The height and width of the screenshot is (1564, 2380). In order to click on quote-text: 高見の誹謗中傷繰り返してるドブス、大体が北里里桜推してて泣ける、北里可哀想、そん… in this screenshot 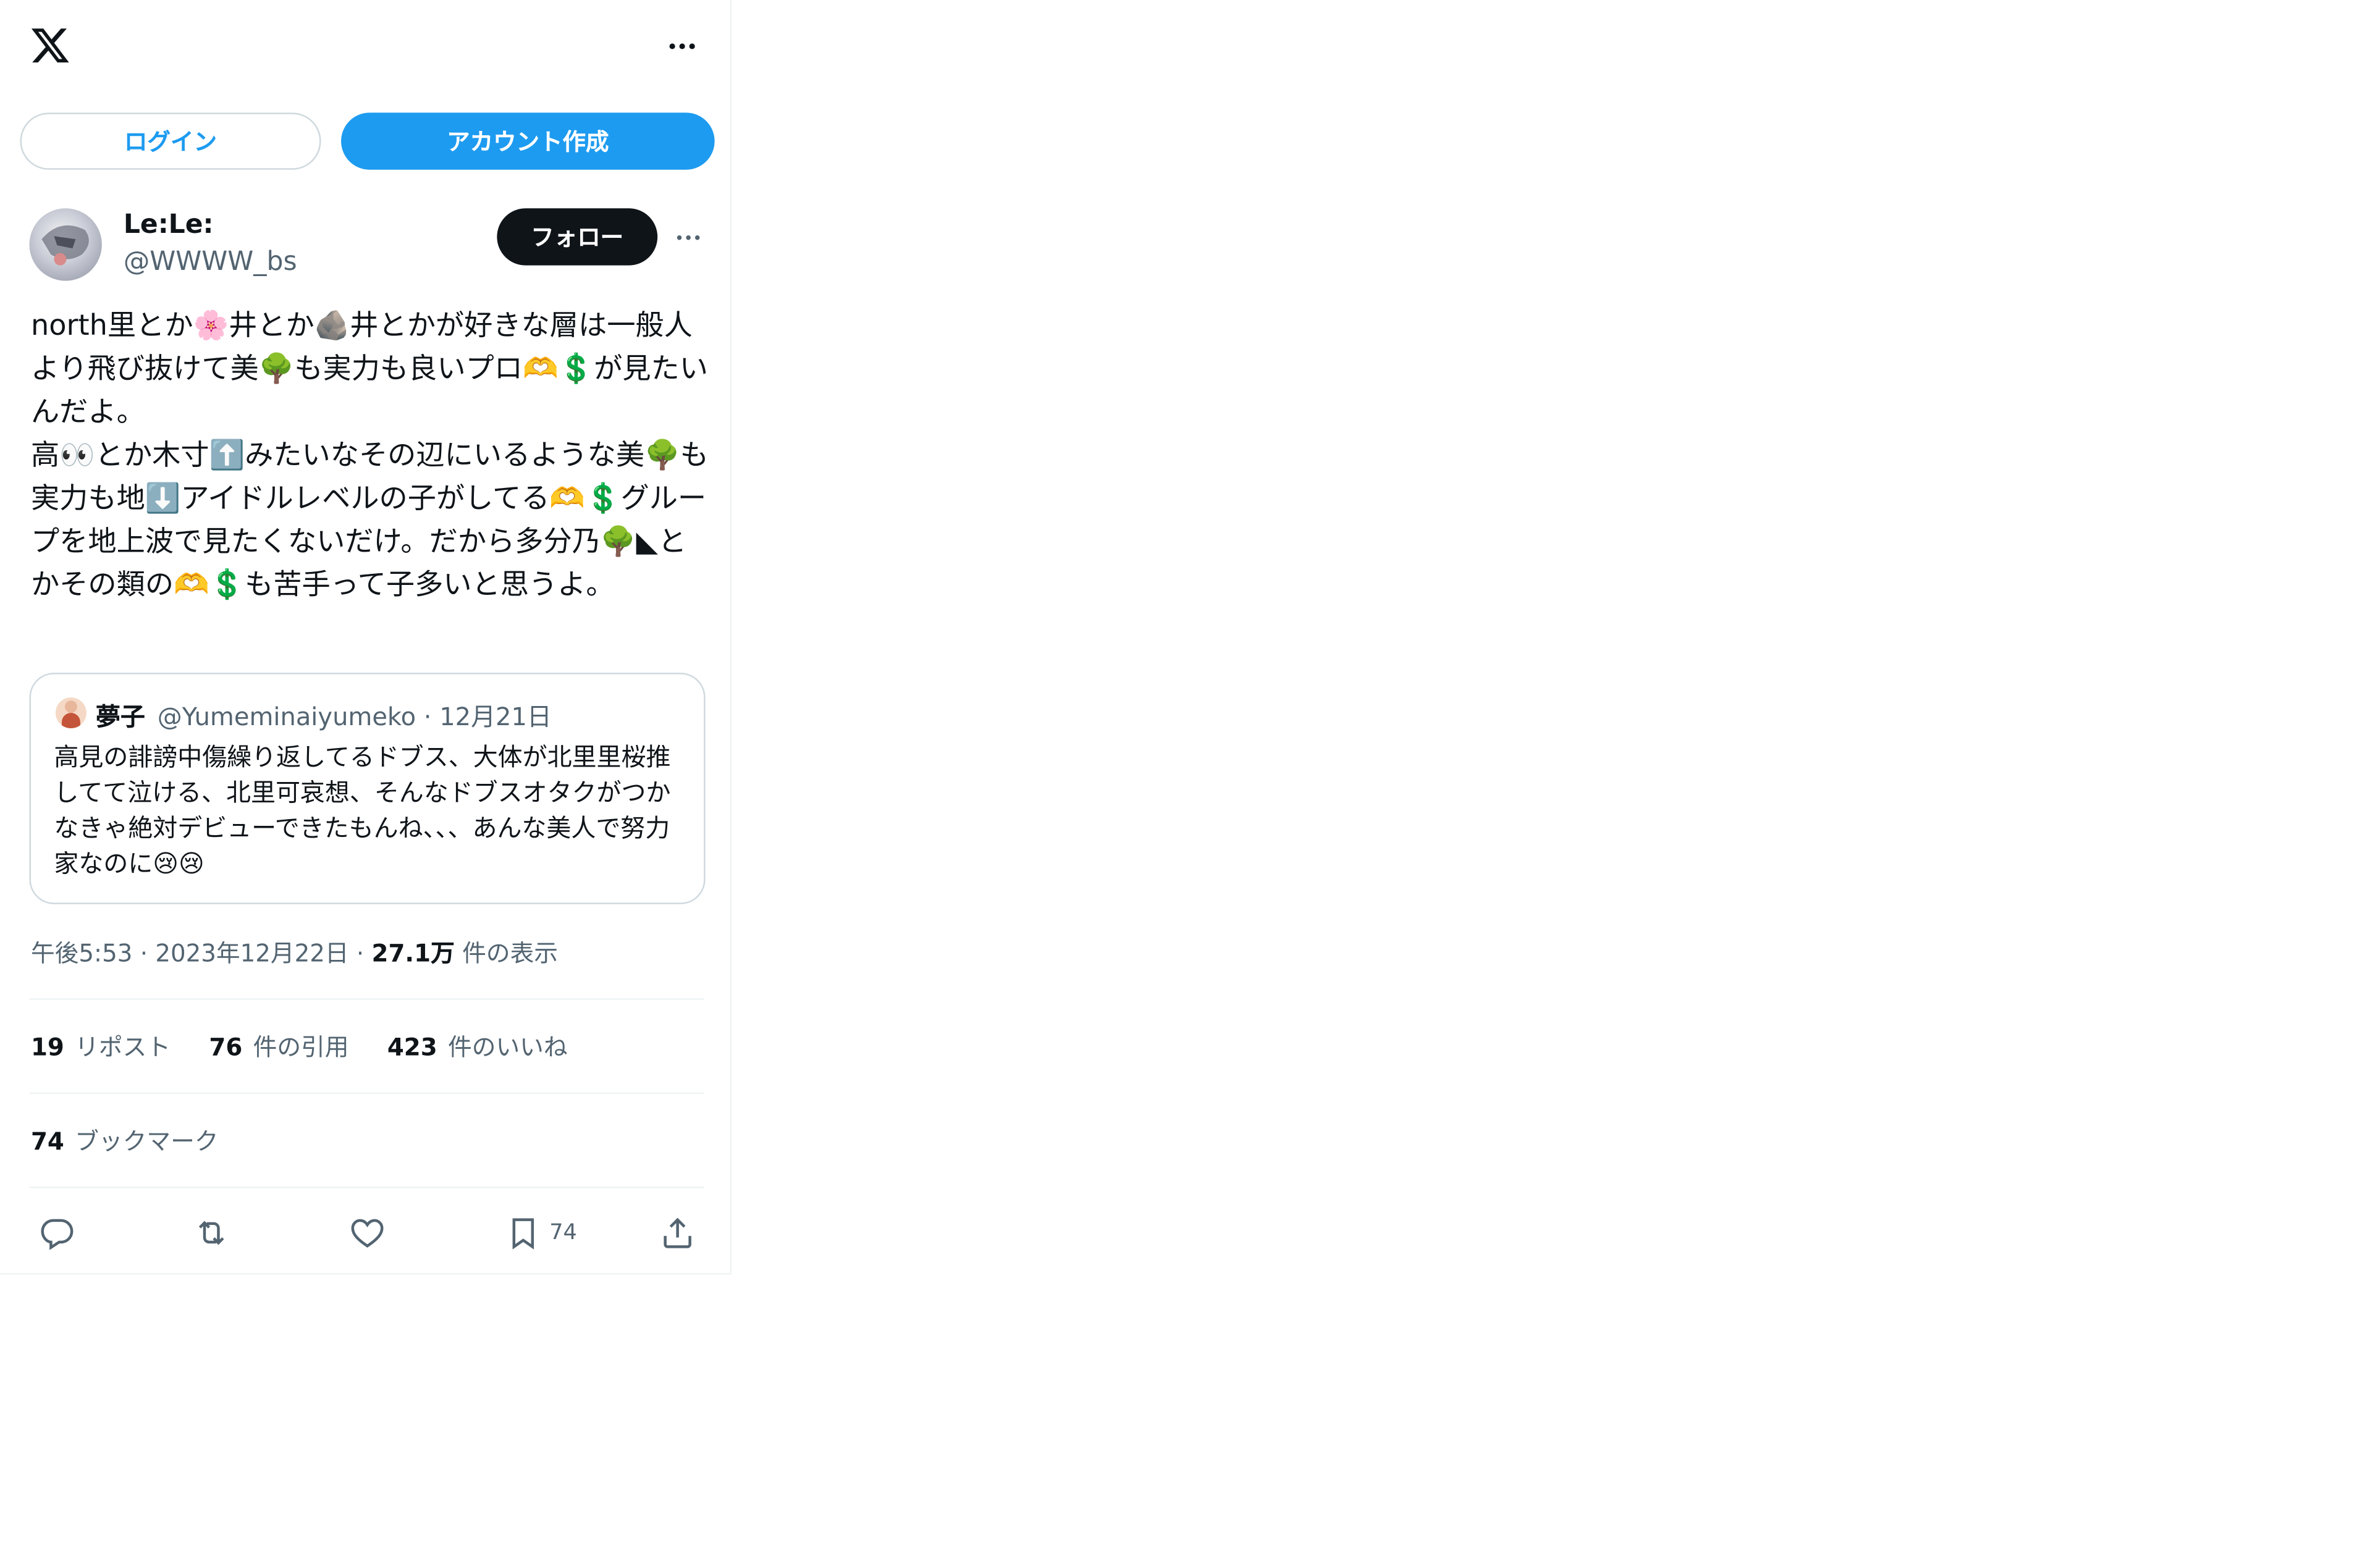, I will do `click(363, 810)`.